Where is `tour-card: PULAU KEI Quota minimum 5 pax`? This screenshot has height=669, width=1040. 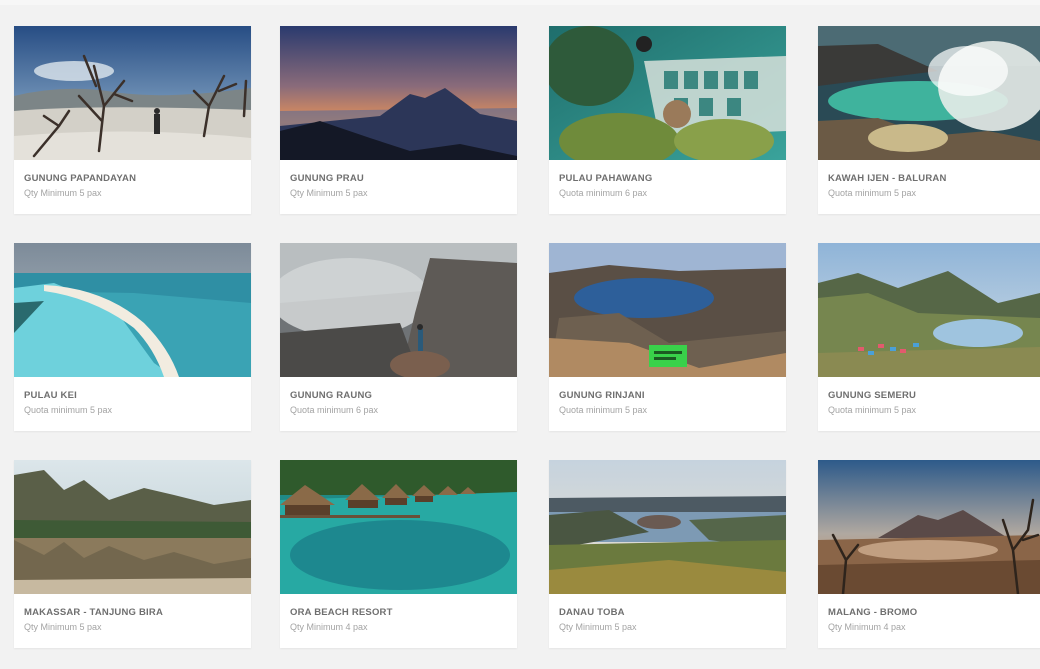 tour-card: PULAU KEI Quota minimum 5 pax is located at coordinates (132, 337).